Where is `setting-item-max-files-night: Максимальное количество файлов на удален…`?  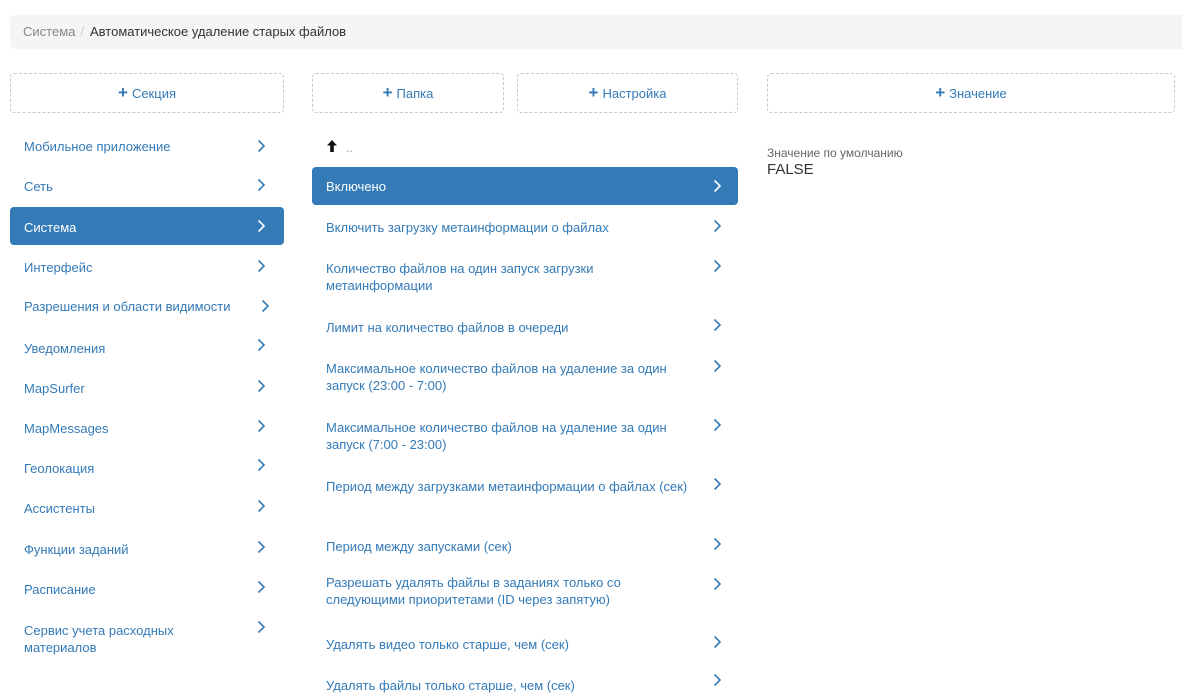 setting-item-max-files-night: Максимальное количество файлов на удален… is located at coordinates (525, 376).